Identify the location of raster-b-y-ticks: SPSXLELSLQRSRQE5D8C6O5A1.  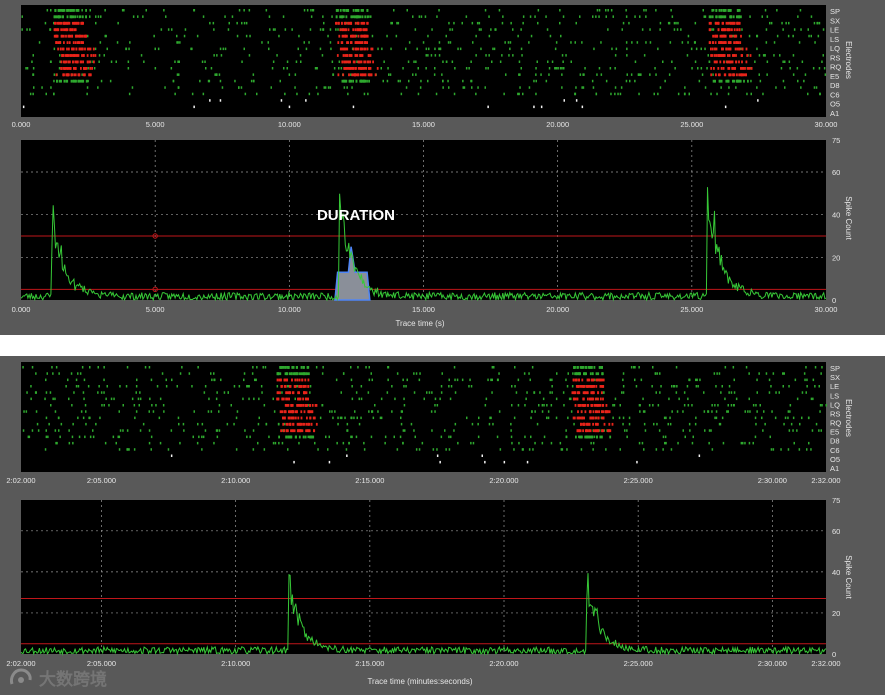
(835, 418).